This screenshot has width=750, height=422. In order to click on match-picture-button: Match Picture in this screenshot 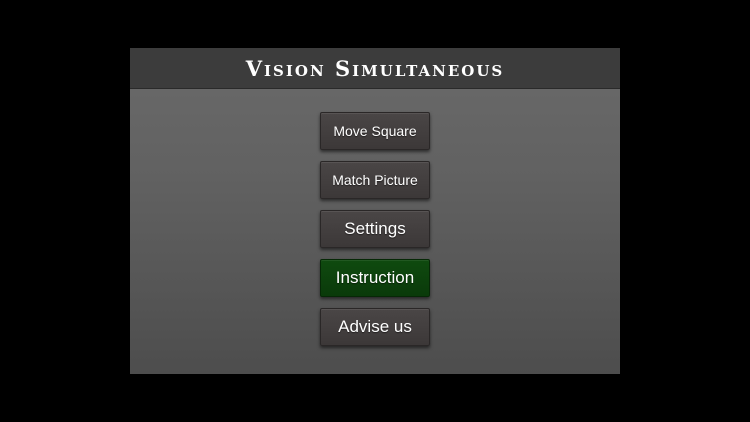, I will do `click(375, 180)`.